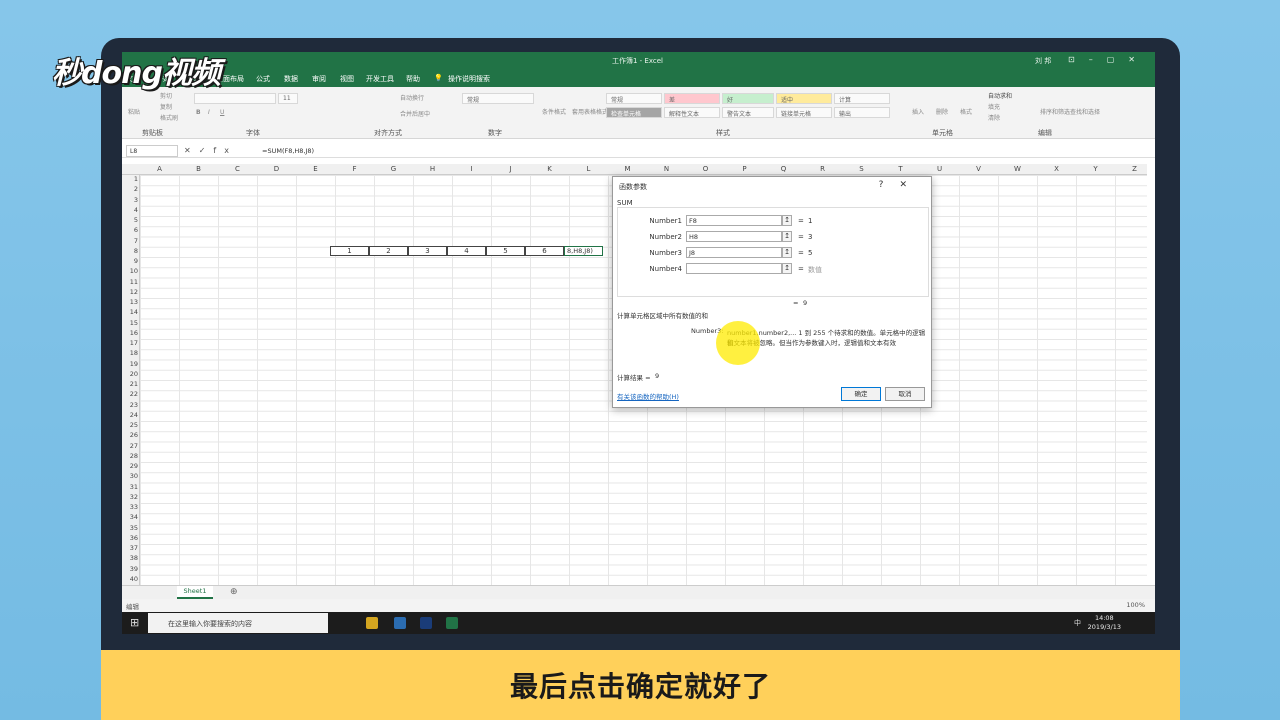  Describe the element at coordinates (134, 111) in the screenshot. I see `paste-button: 粘贴` at that location.